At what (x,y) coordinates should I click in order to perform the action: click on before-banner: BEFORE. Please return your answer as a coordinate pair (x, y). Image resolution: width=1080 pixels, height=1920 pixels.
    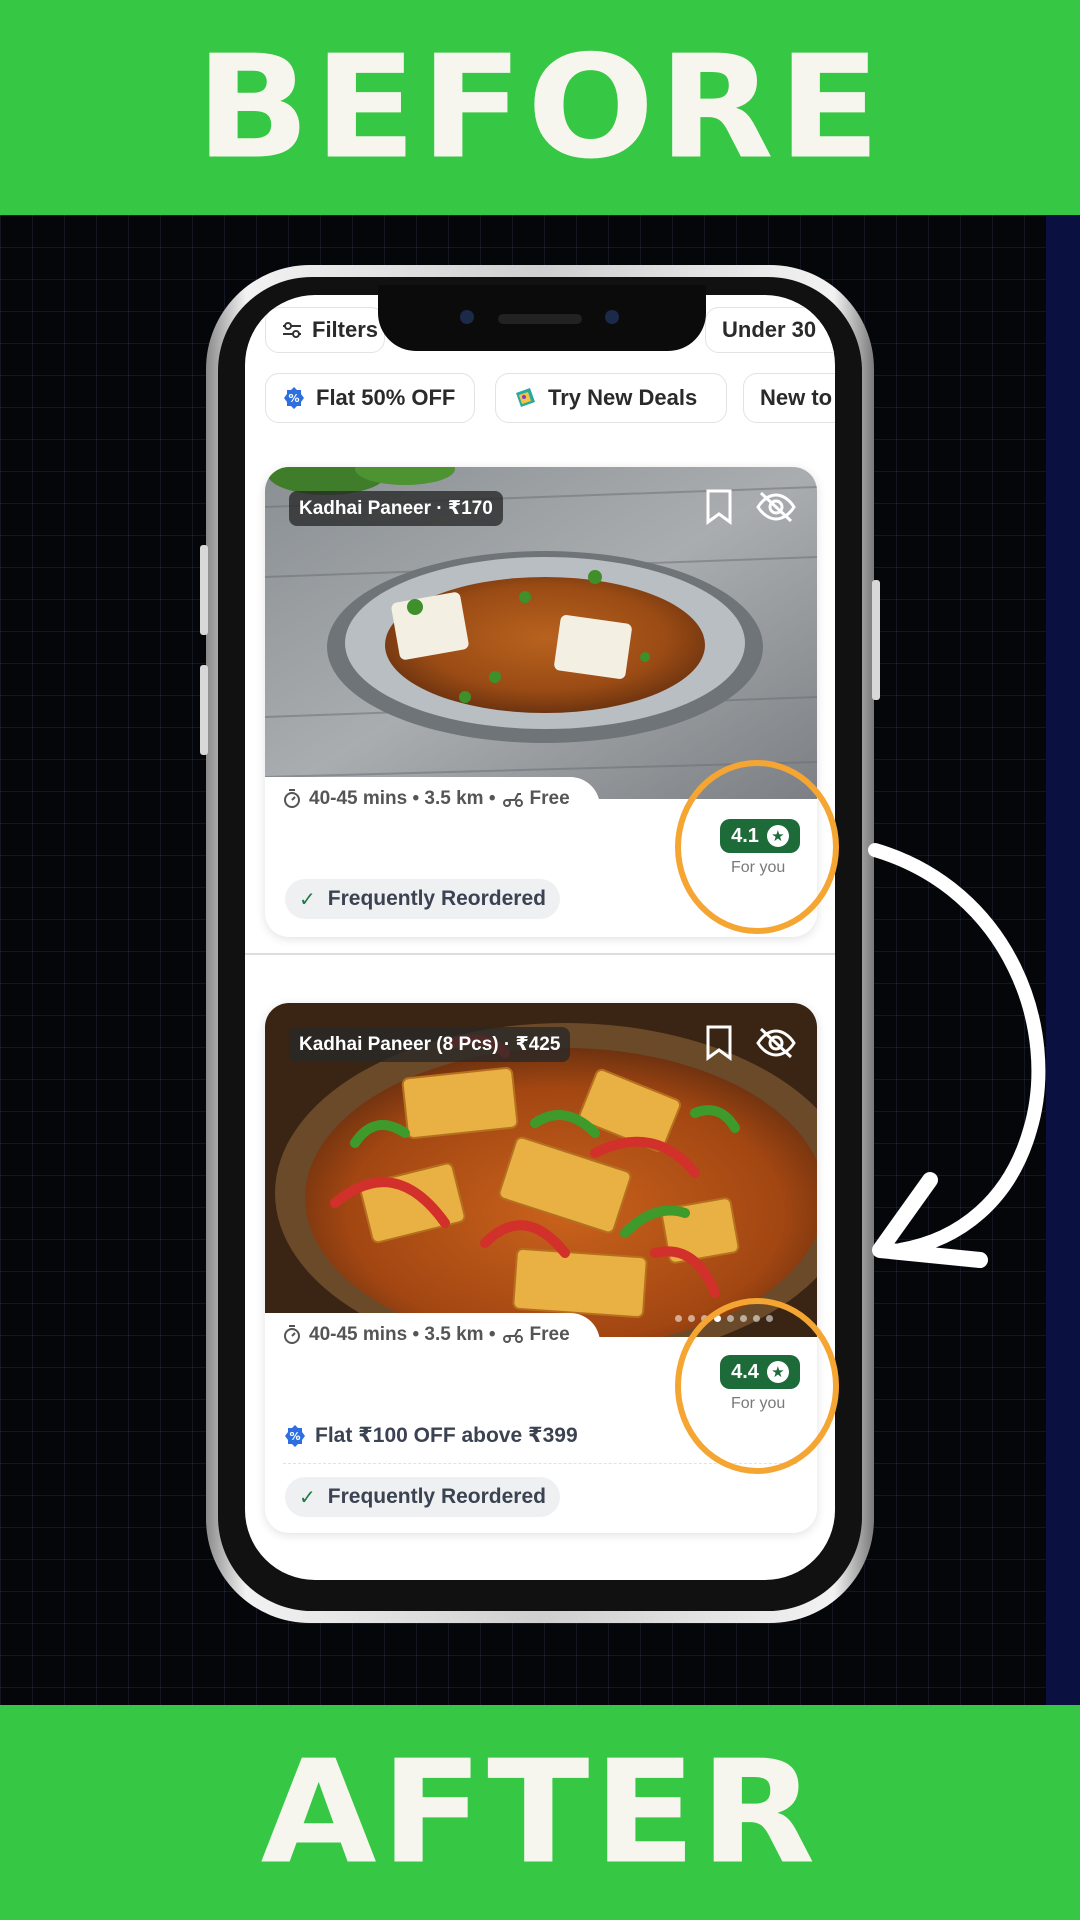
    Looking at the image, I should click on (540, 107).